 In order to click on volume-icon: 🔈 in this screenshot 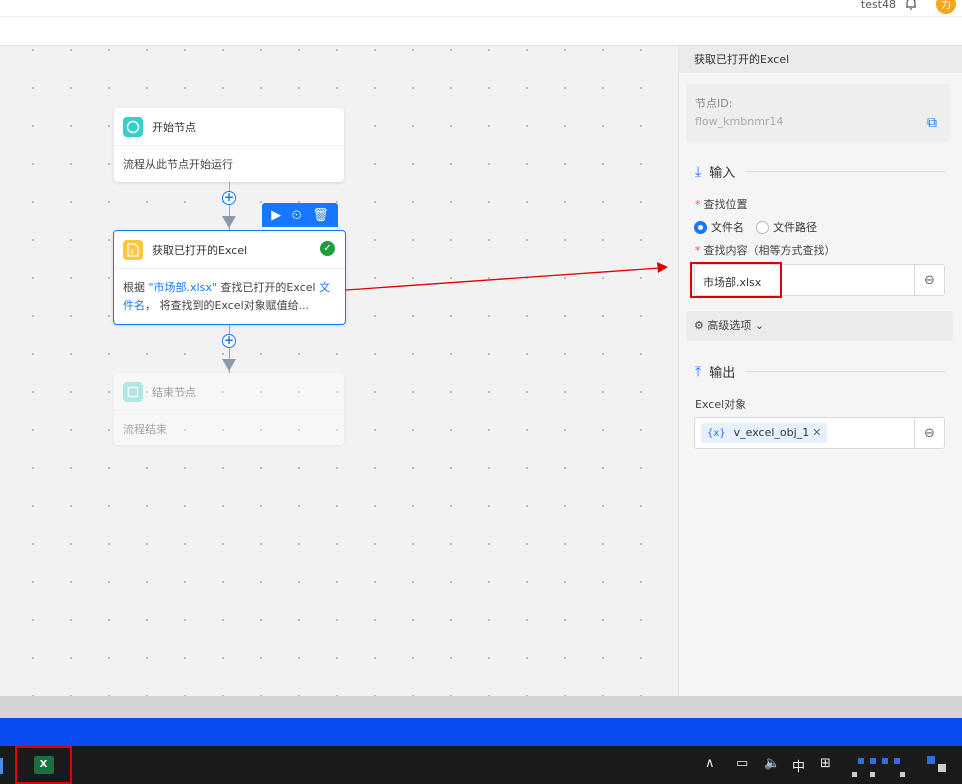, I will do `click(772, 763)`.